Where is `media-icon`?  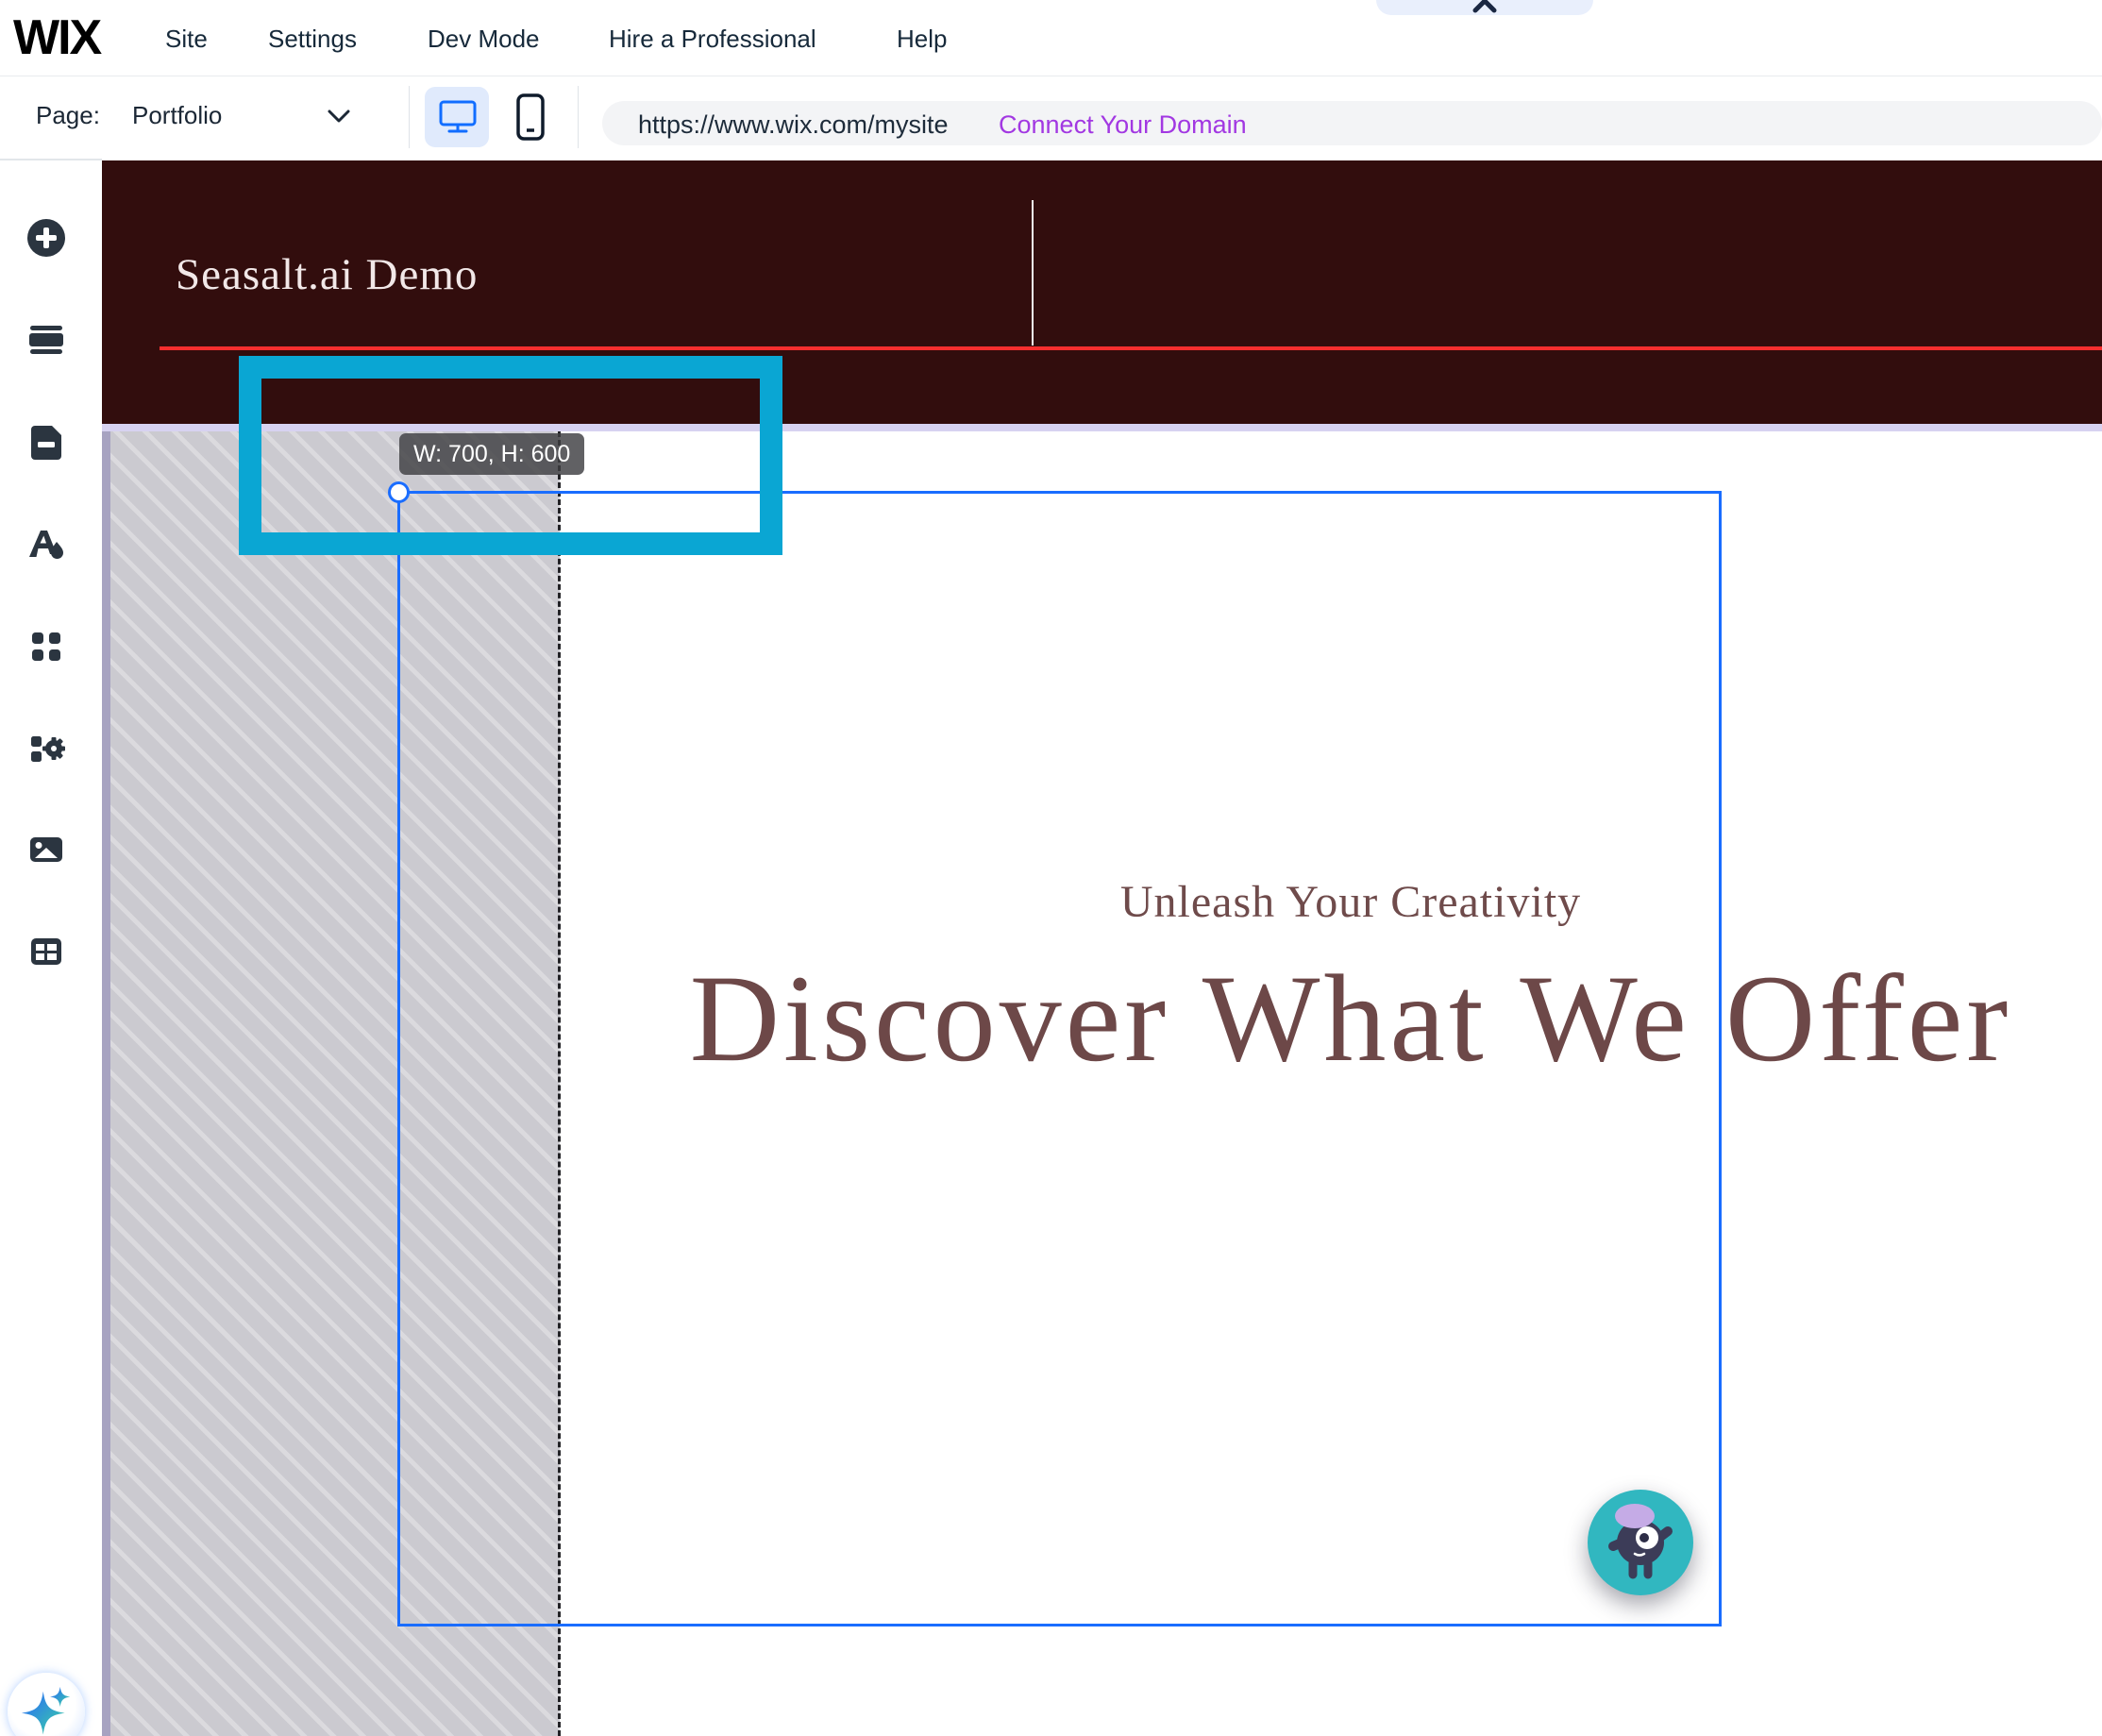 media-icon is located at coordinates (46, 850).